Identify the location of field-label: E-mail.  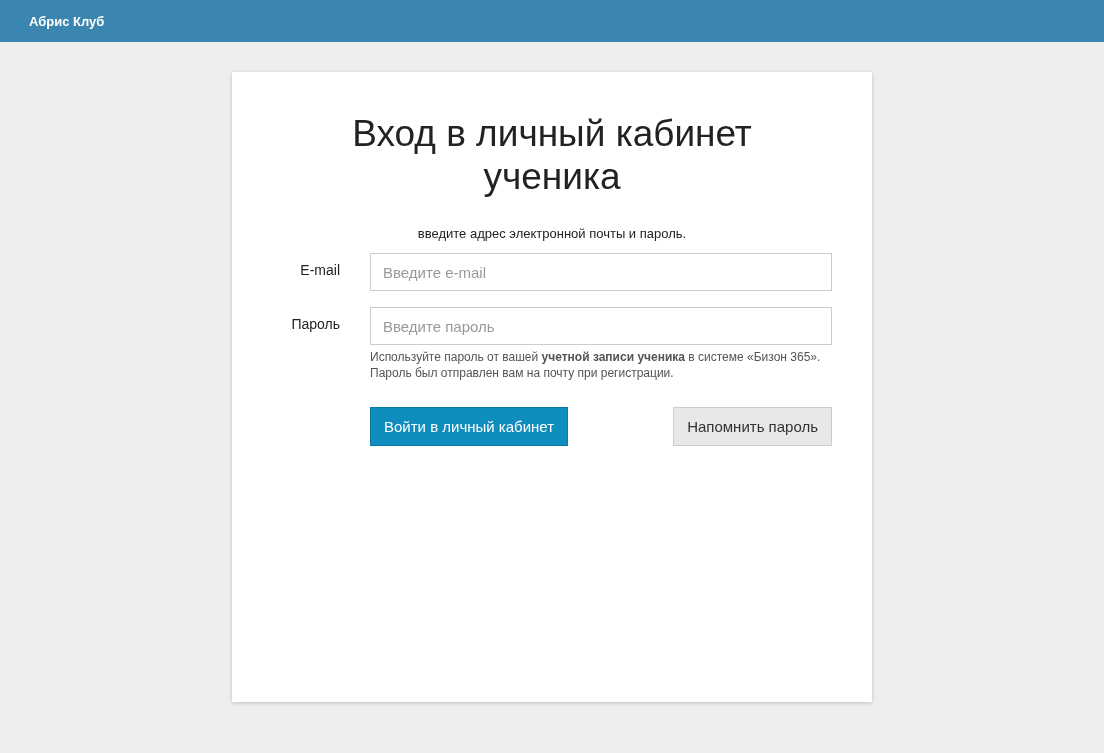
(319, 269).